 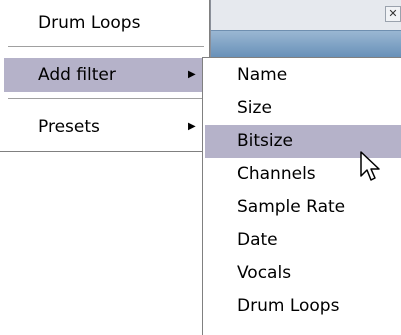 I want to click on submenu-item-label: Name, so click(x=262, y=75).